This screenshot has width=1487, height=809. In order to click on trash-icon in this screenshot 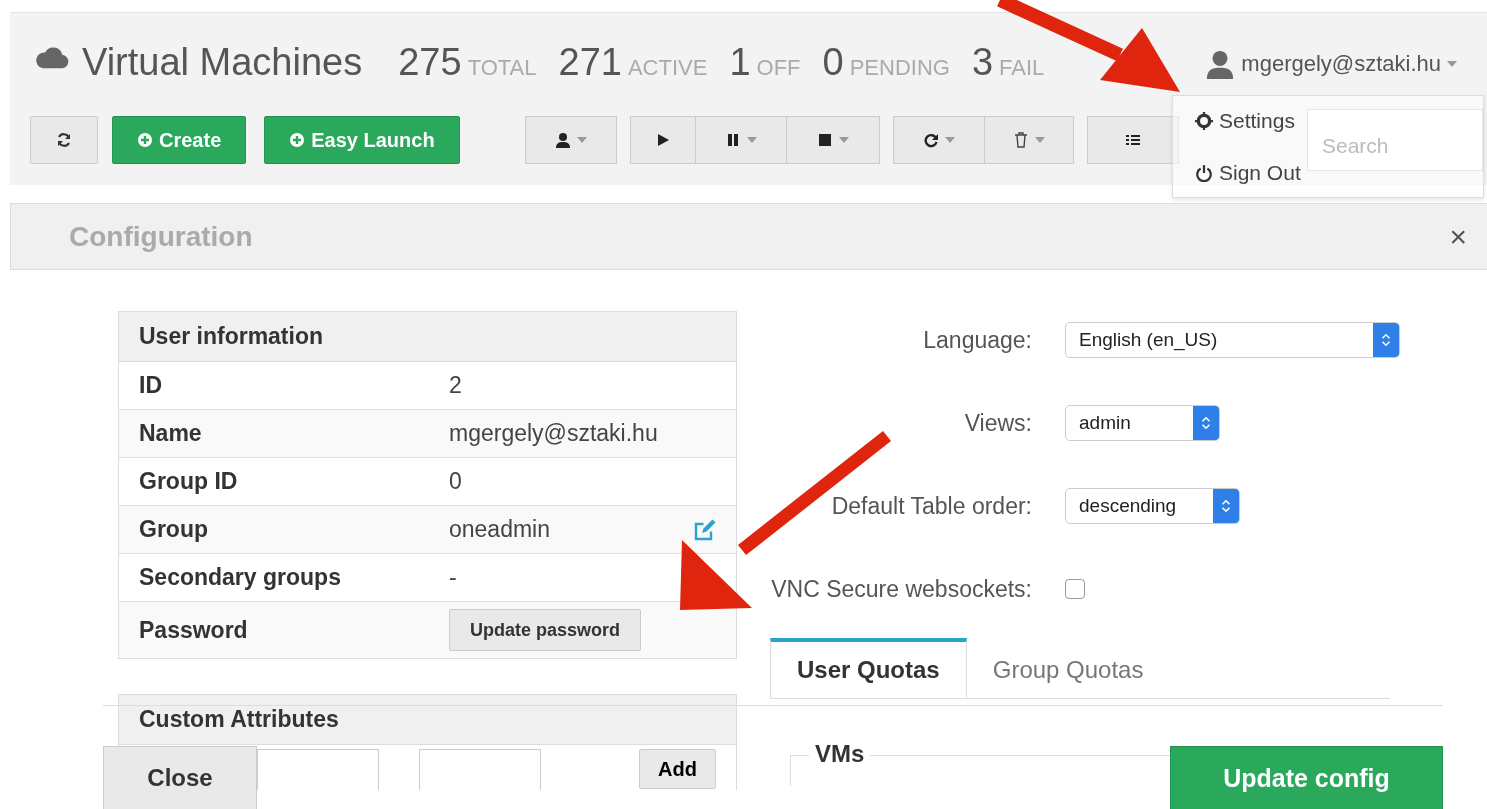, I will do `click(1020, 140)`.